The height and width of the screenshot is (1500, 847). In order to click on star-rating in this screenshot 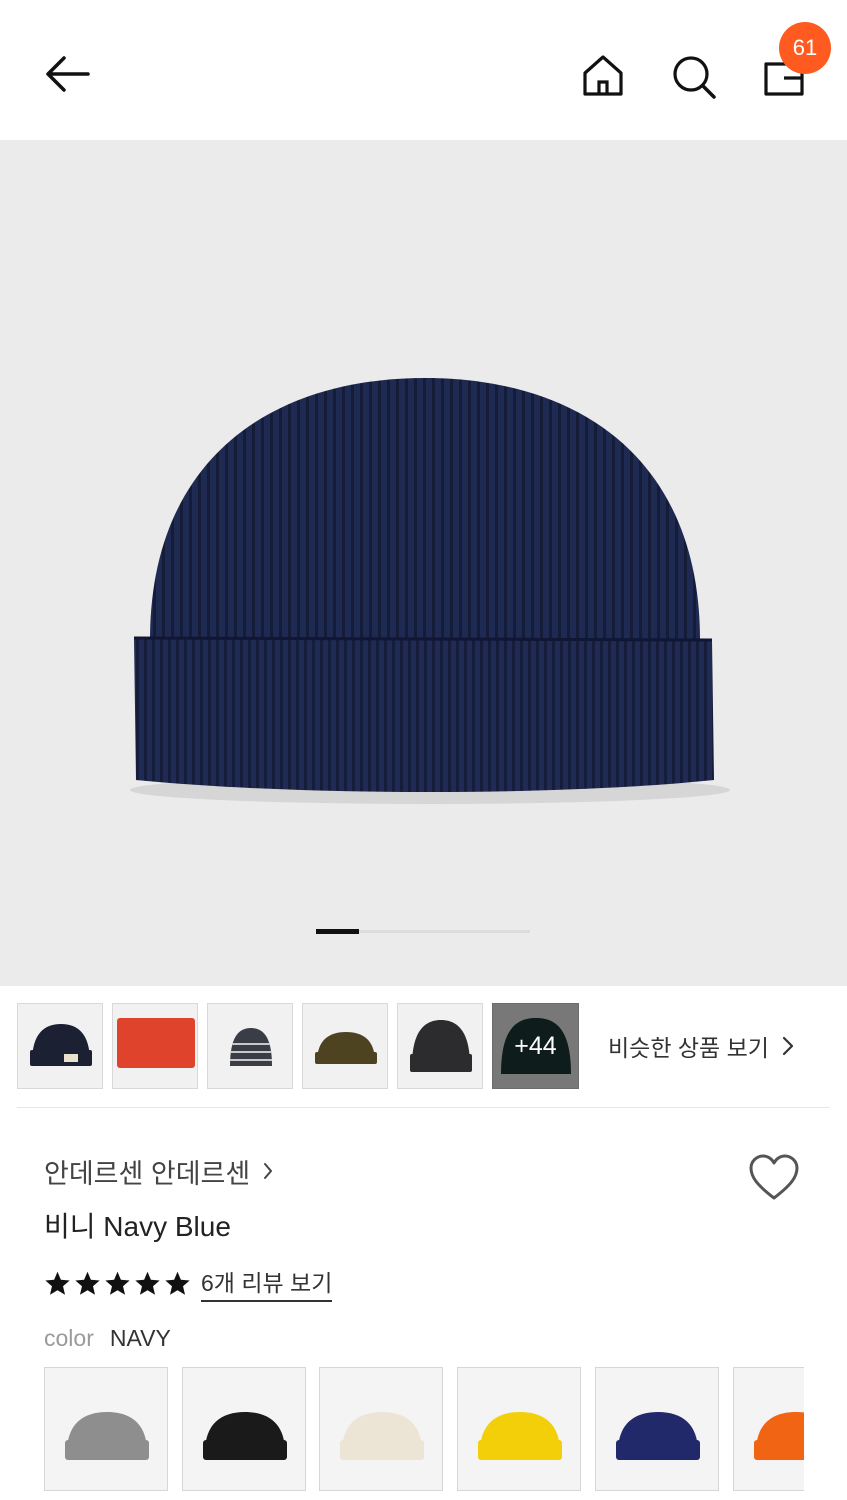, I will do `click(117, 1283)`.